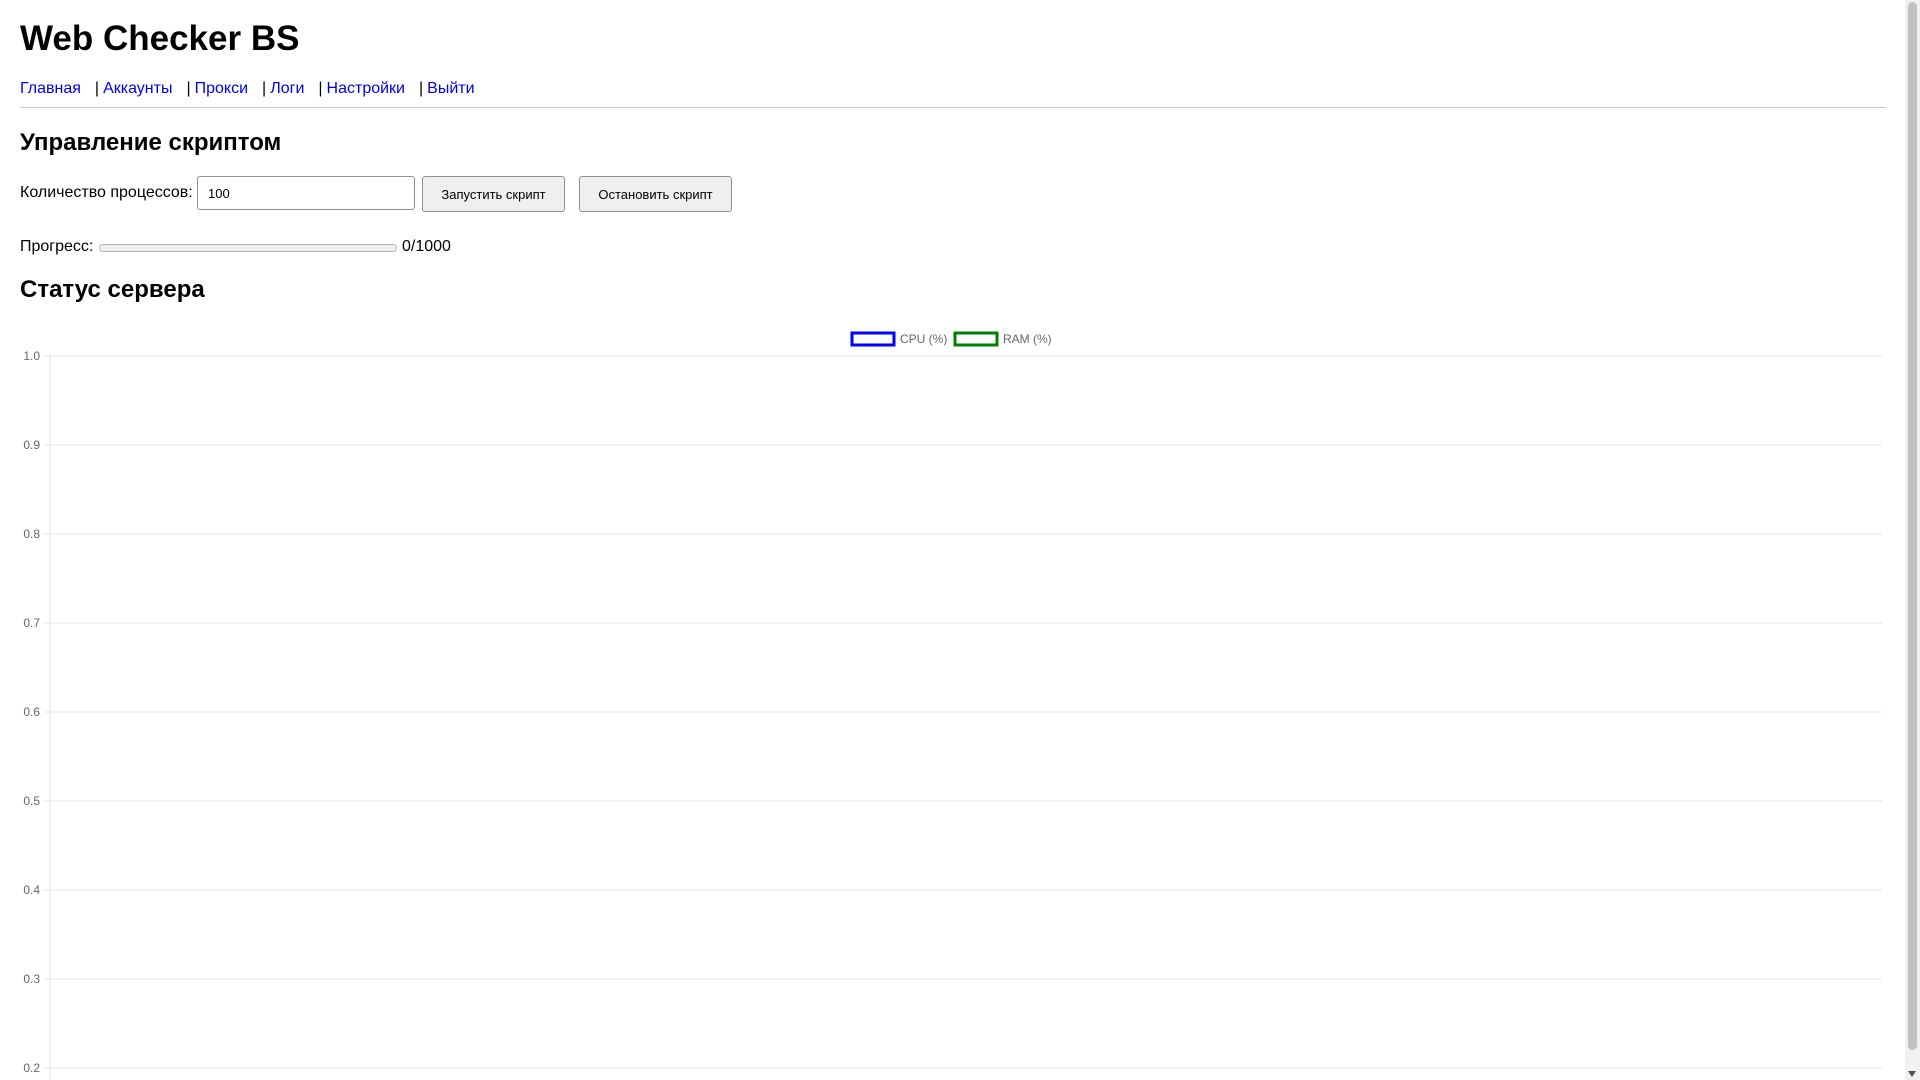 Image resolution: width=1920 pixels, height=1080 pixels. What do you see at coordinates (1912, 1074) in the screenshot?
I see `scroll-down-arrow-icon` at bounding box center [1912, 1074].